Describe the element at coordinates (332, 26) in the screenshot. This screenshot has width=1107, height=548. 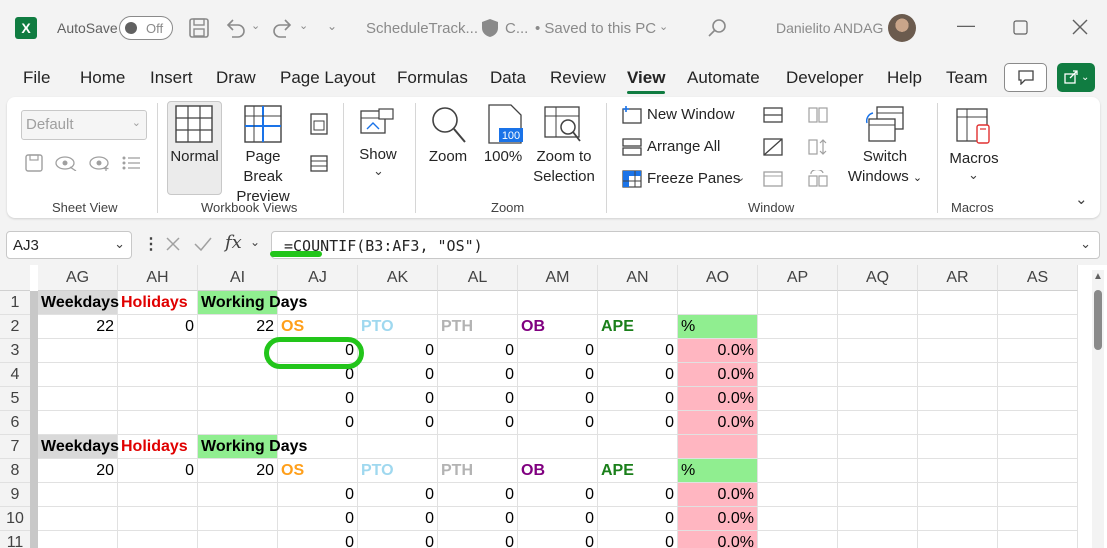
I see `qat-more-icon: ⌄` at that location.